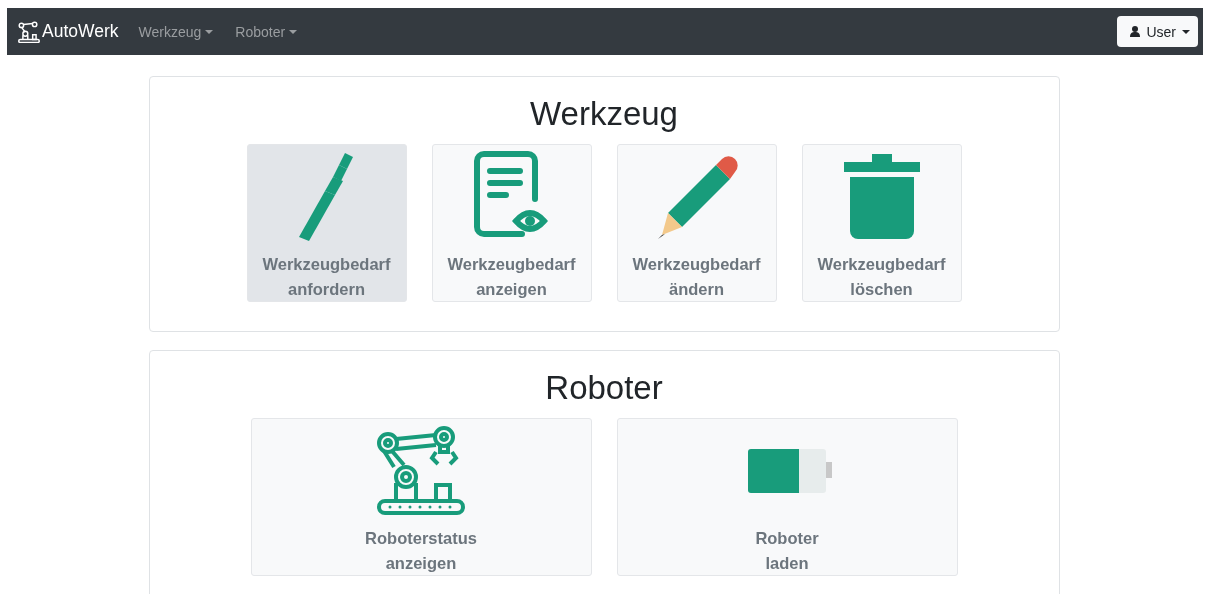  I want to click on action-tile: Werkzeugbedarf anfordern, so click(326, 223).